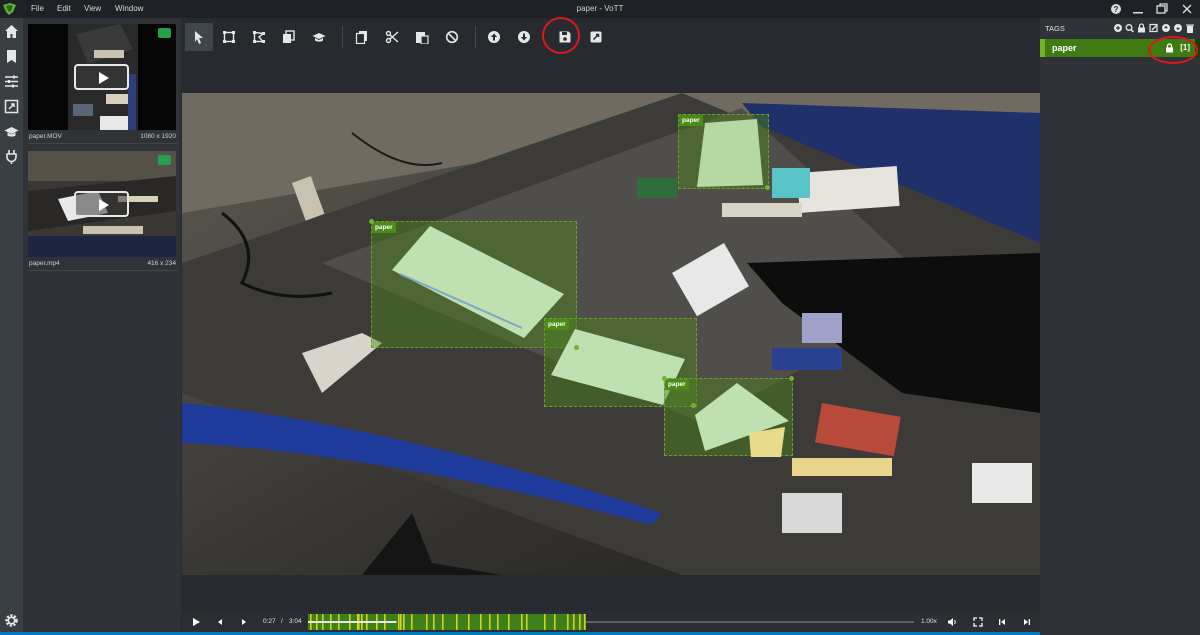 This screenshot has width=1200, height=635. Describe the element at coordinates (11, 131) in the screenshot. I see `graduation-cap-icon` at that location.